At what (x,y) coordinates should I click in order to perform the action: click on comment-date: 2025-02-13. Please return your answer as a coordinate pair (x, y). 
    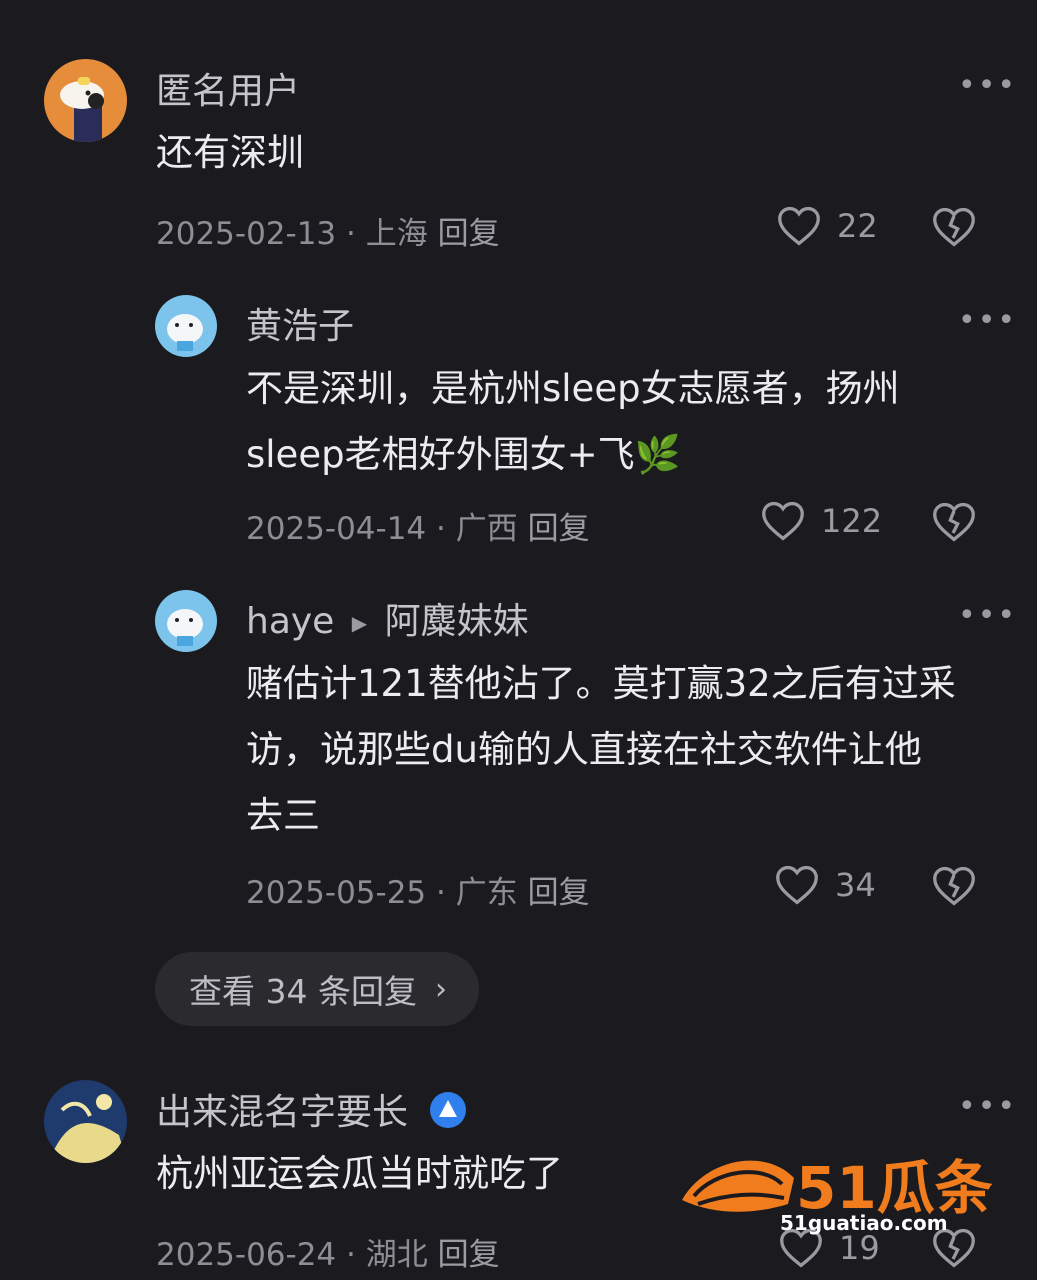
    Looking at the image, I should click on (246, 234).